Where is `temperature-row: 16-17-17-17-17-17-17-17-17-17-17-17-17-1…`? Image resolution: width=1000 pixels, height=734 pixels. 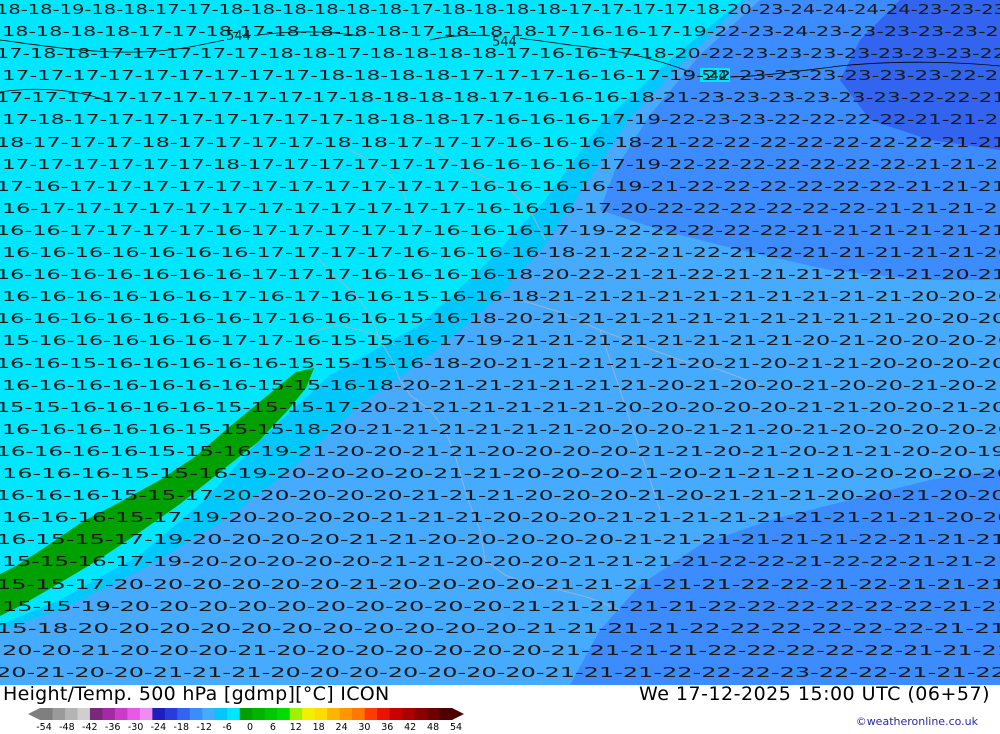 temperature-row: 16-17-17-17-17-17-17-17-17-17-17-17-17-1… is located at coordinates (501, 209).